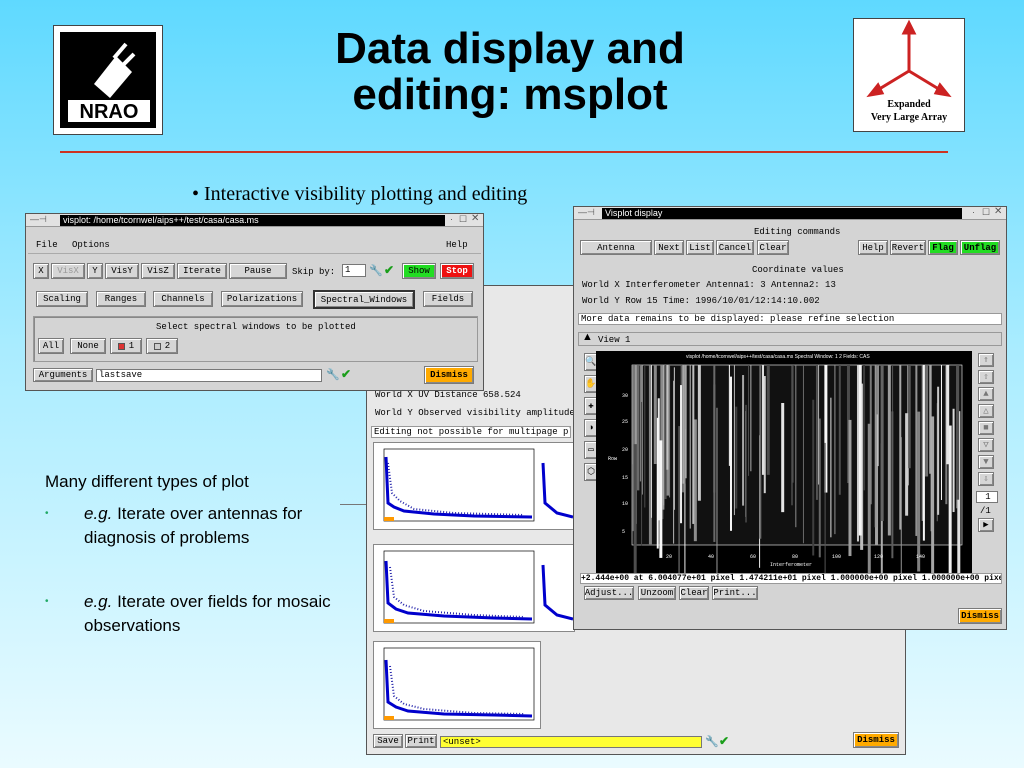  What do you see at coordinates (943, 247) in the screenshot?
I see `flag-button: Flag` at bounding box center [943, 247].